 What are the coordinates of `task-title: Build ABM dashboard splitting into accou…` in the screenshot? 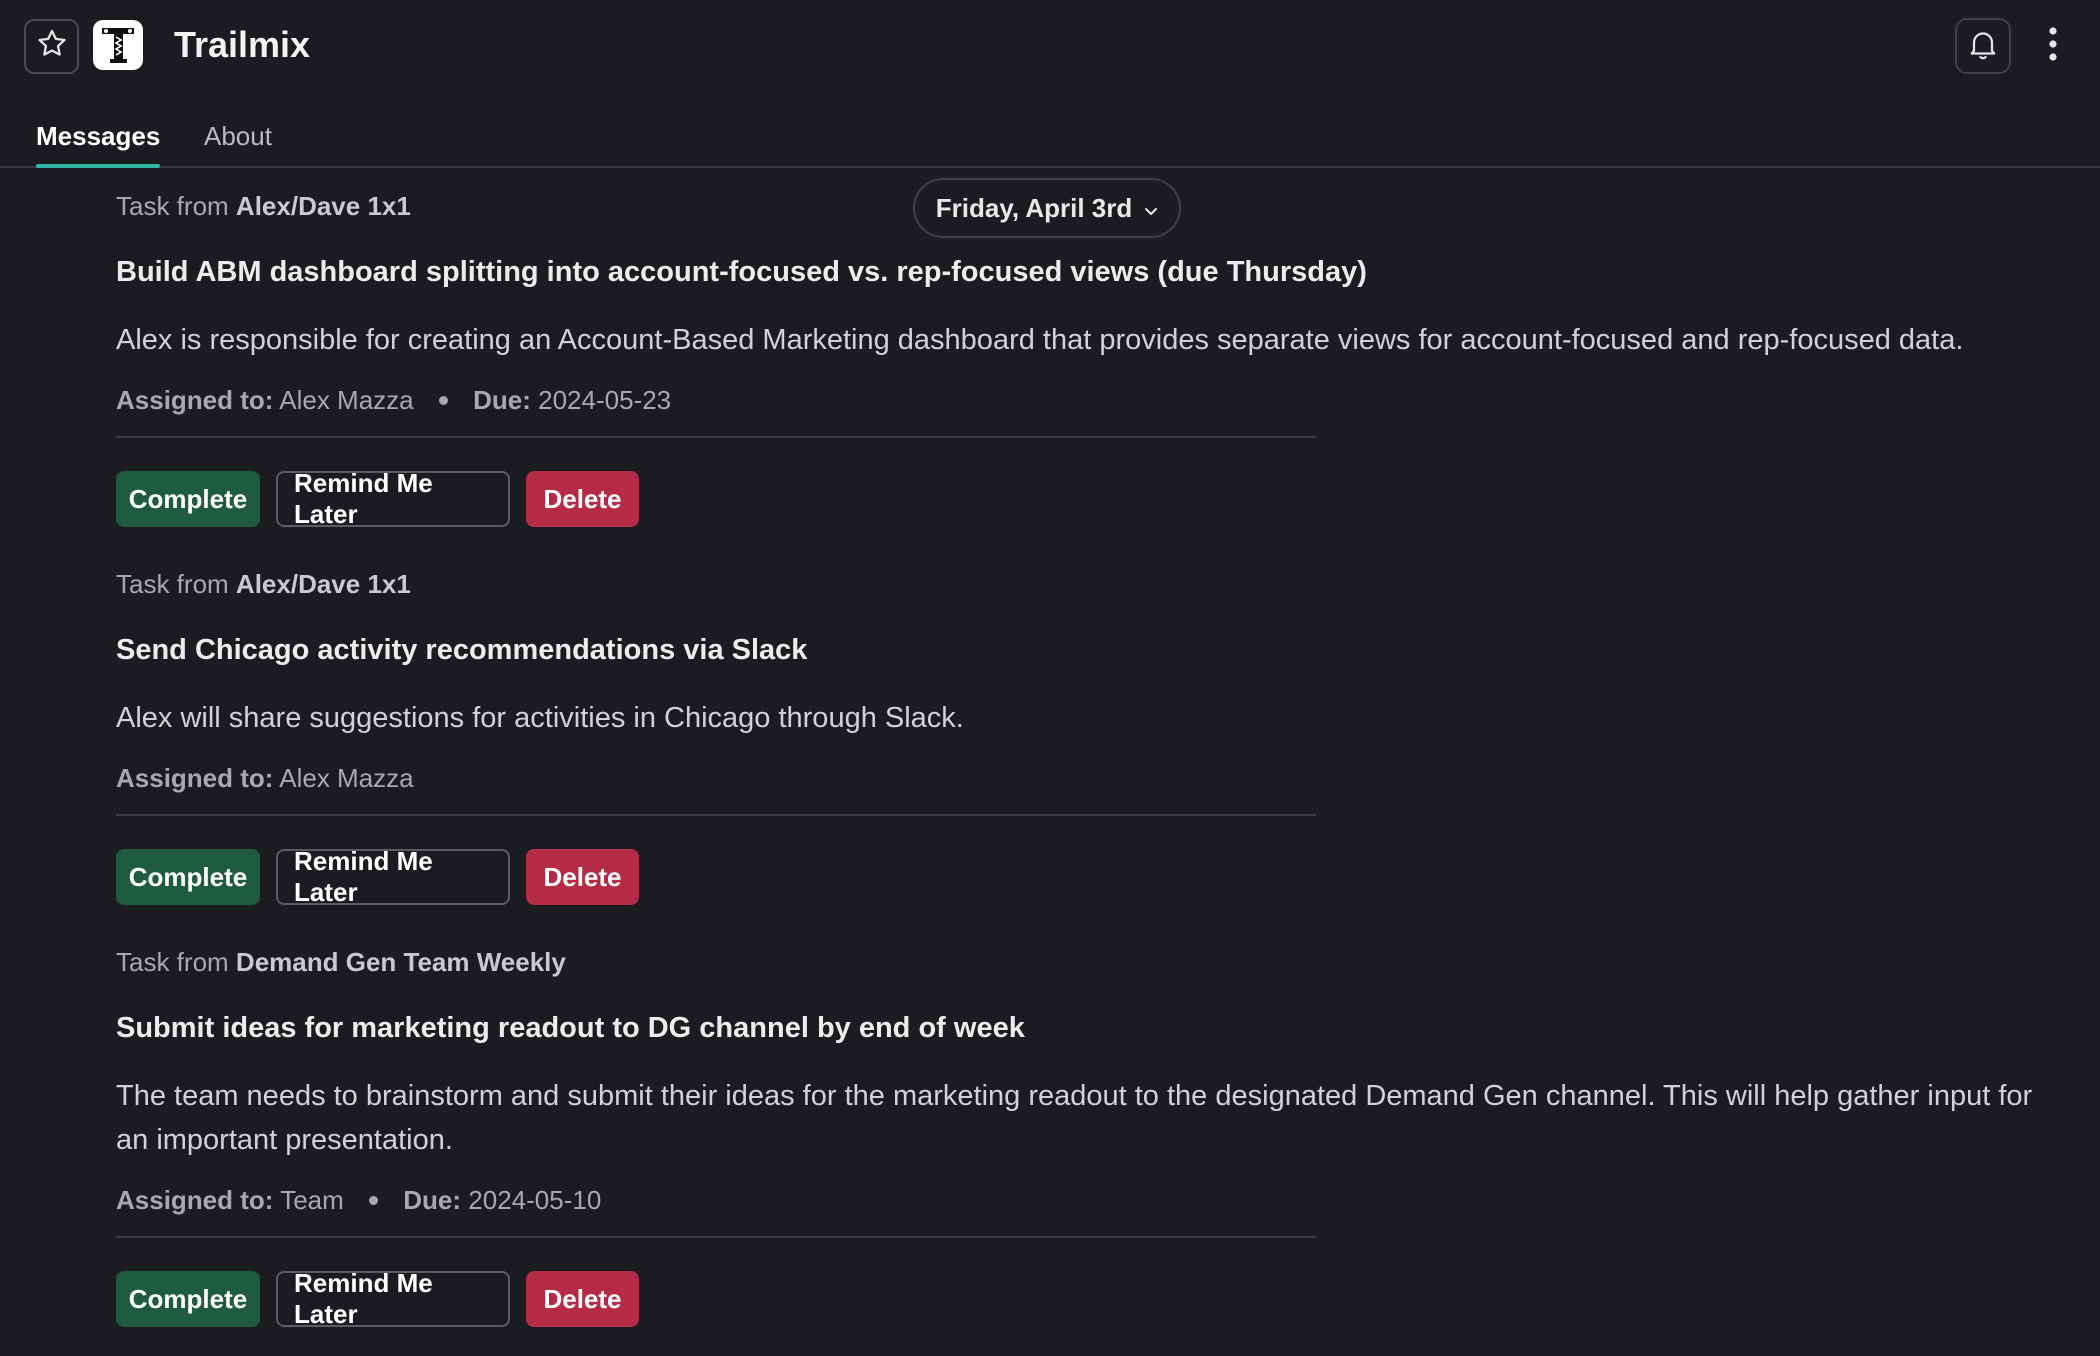 It's located at (741, 272).